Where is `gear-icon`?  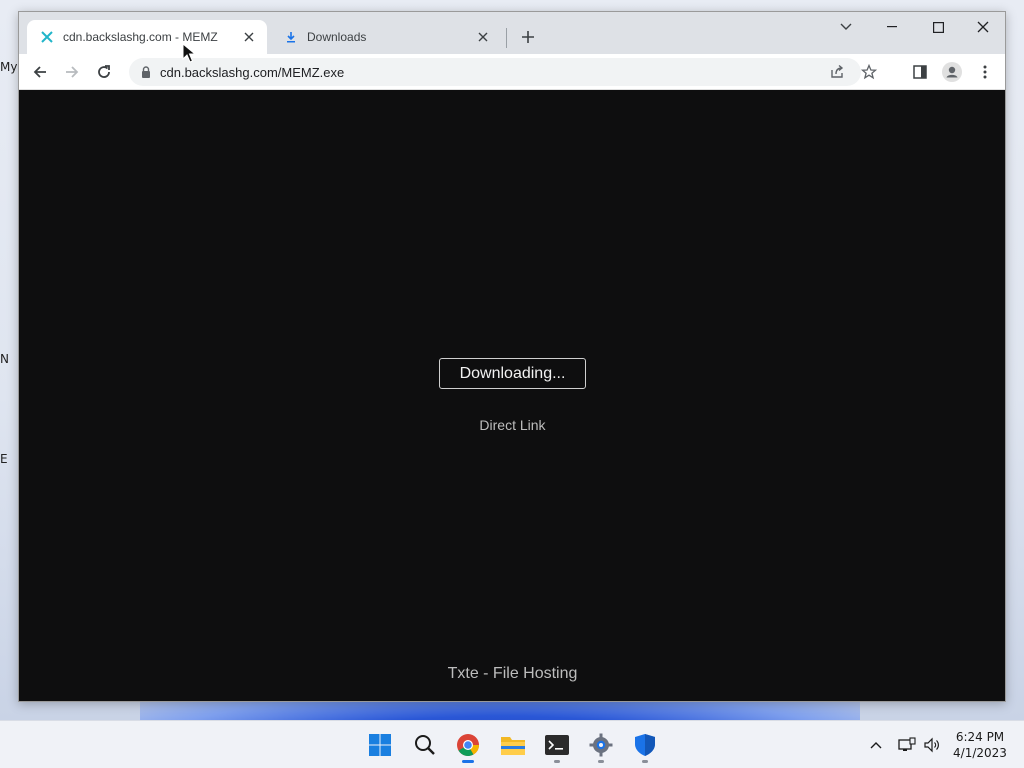
gear-icon is located at coordinates (601, 745).